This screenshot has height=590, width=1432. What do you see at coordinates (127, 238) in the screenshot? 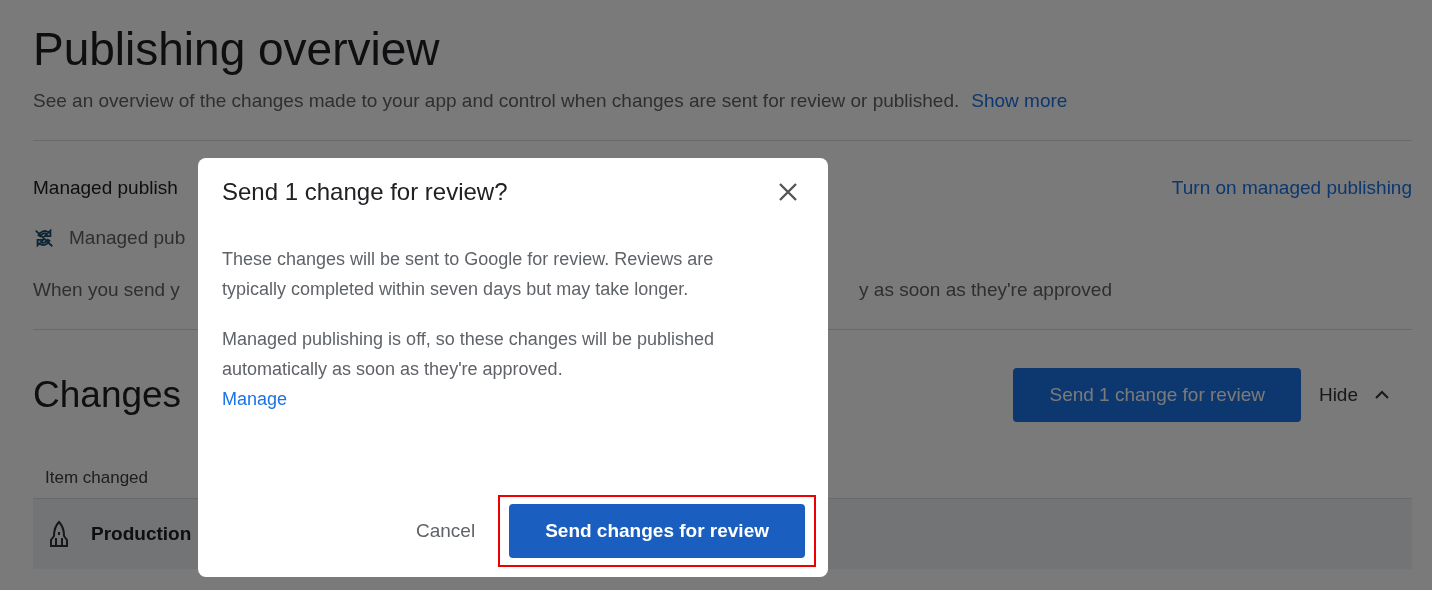
I see `status-text: Managed pub` at bounding box center [127, 238].